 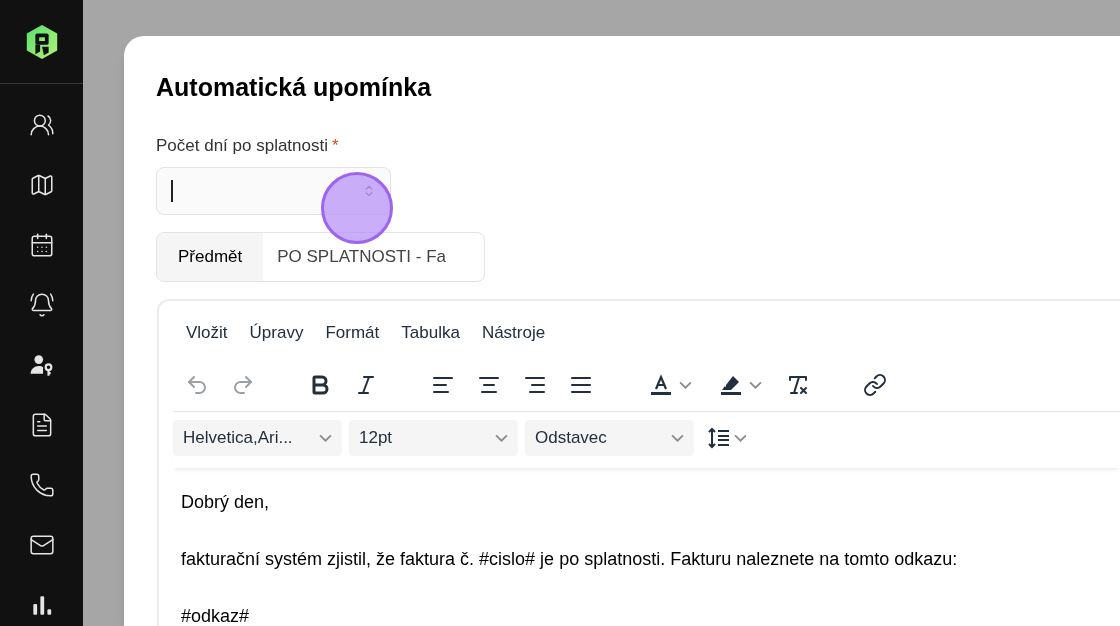 I want to click on field-label: Počet dní po splatnosti, so click(x=242, y=146).